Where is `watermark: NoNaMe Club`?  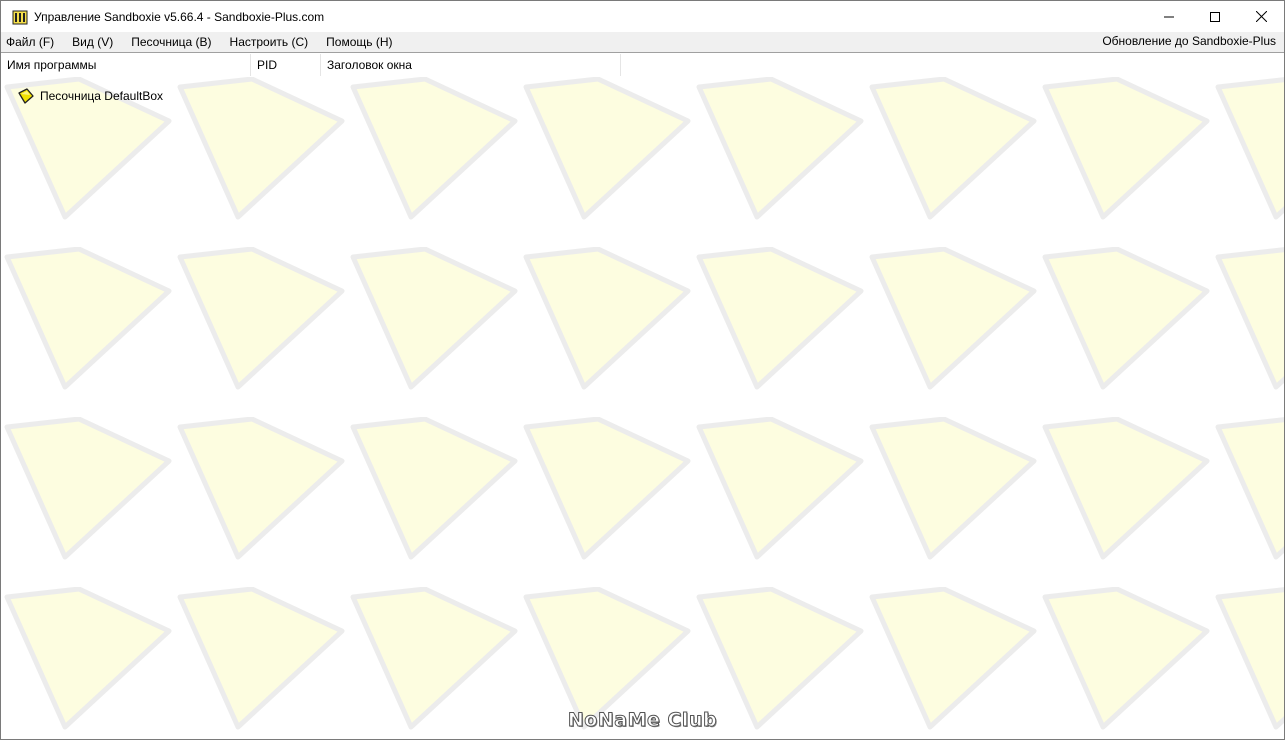 watermark: NoNaMe Club is located at coordinates (642, 720).